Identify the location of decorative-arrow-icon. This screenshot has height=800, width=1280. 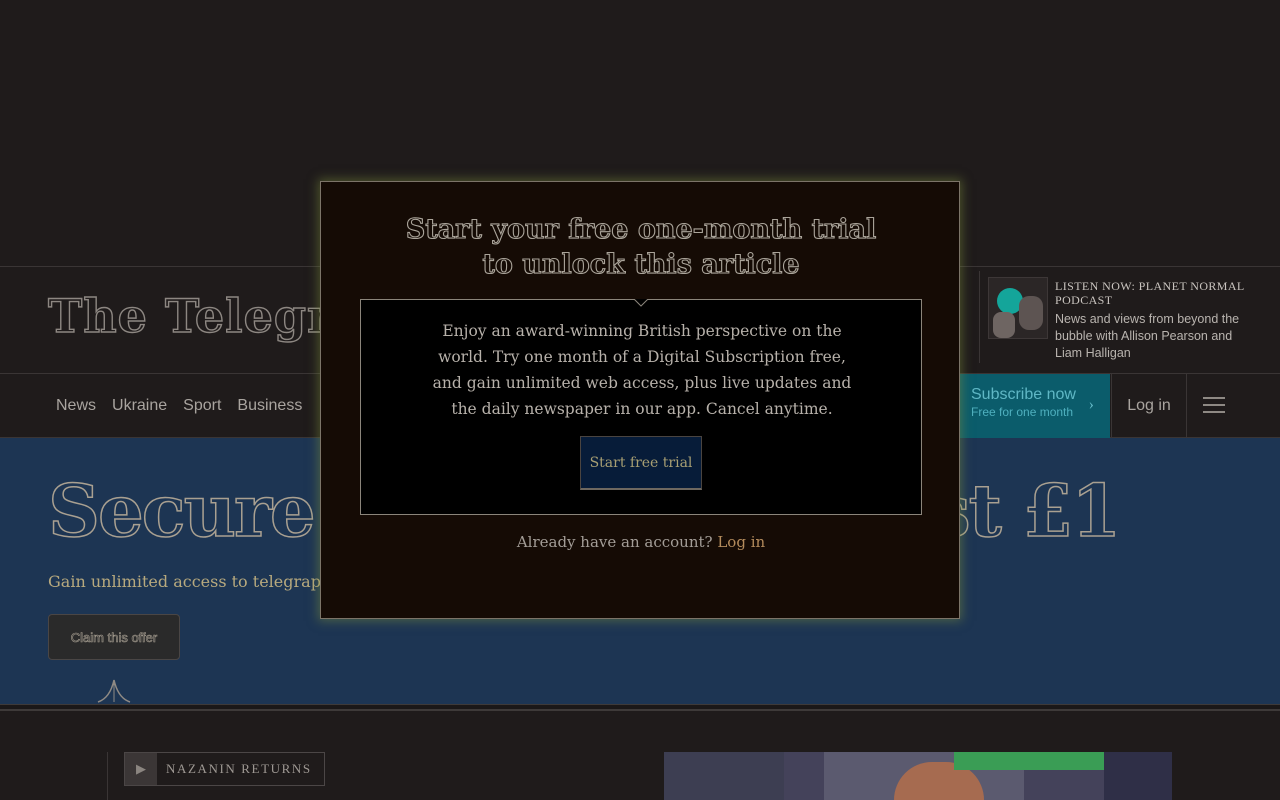
(114, 691).